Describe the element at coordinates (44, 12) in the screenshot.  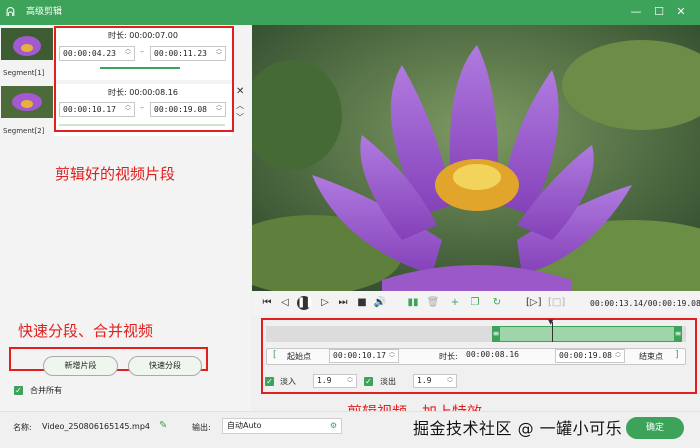
I see `window-title: 高级剪辑` at that location.